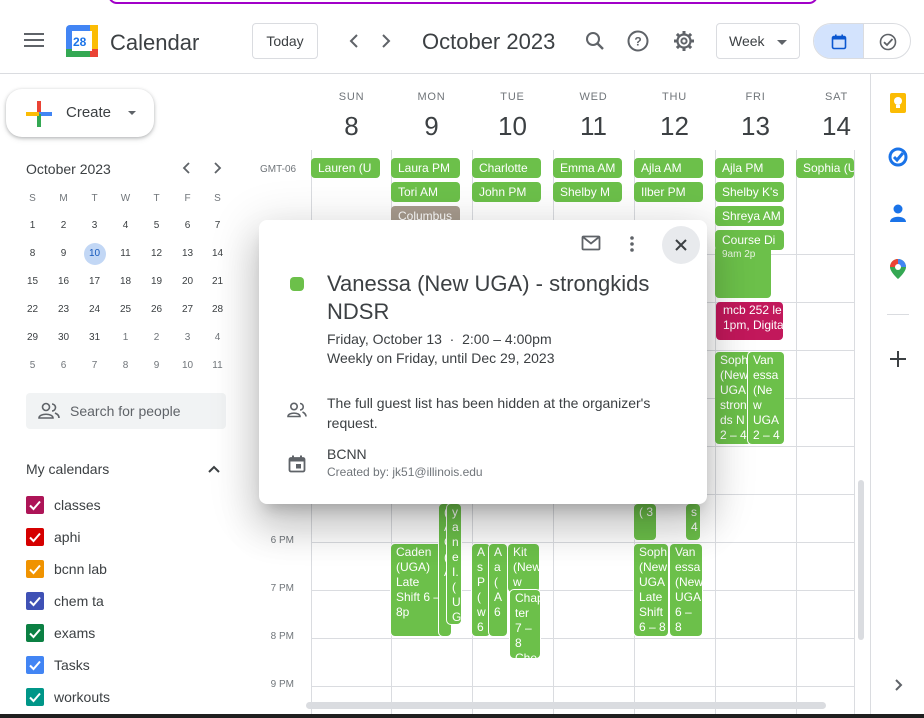 This screenshot has height=718, width=924. I want to click on next-week-button, so click(386, 41).